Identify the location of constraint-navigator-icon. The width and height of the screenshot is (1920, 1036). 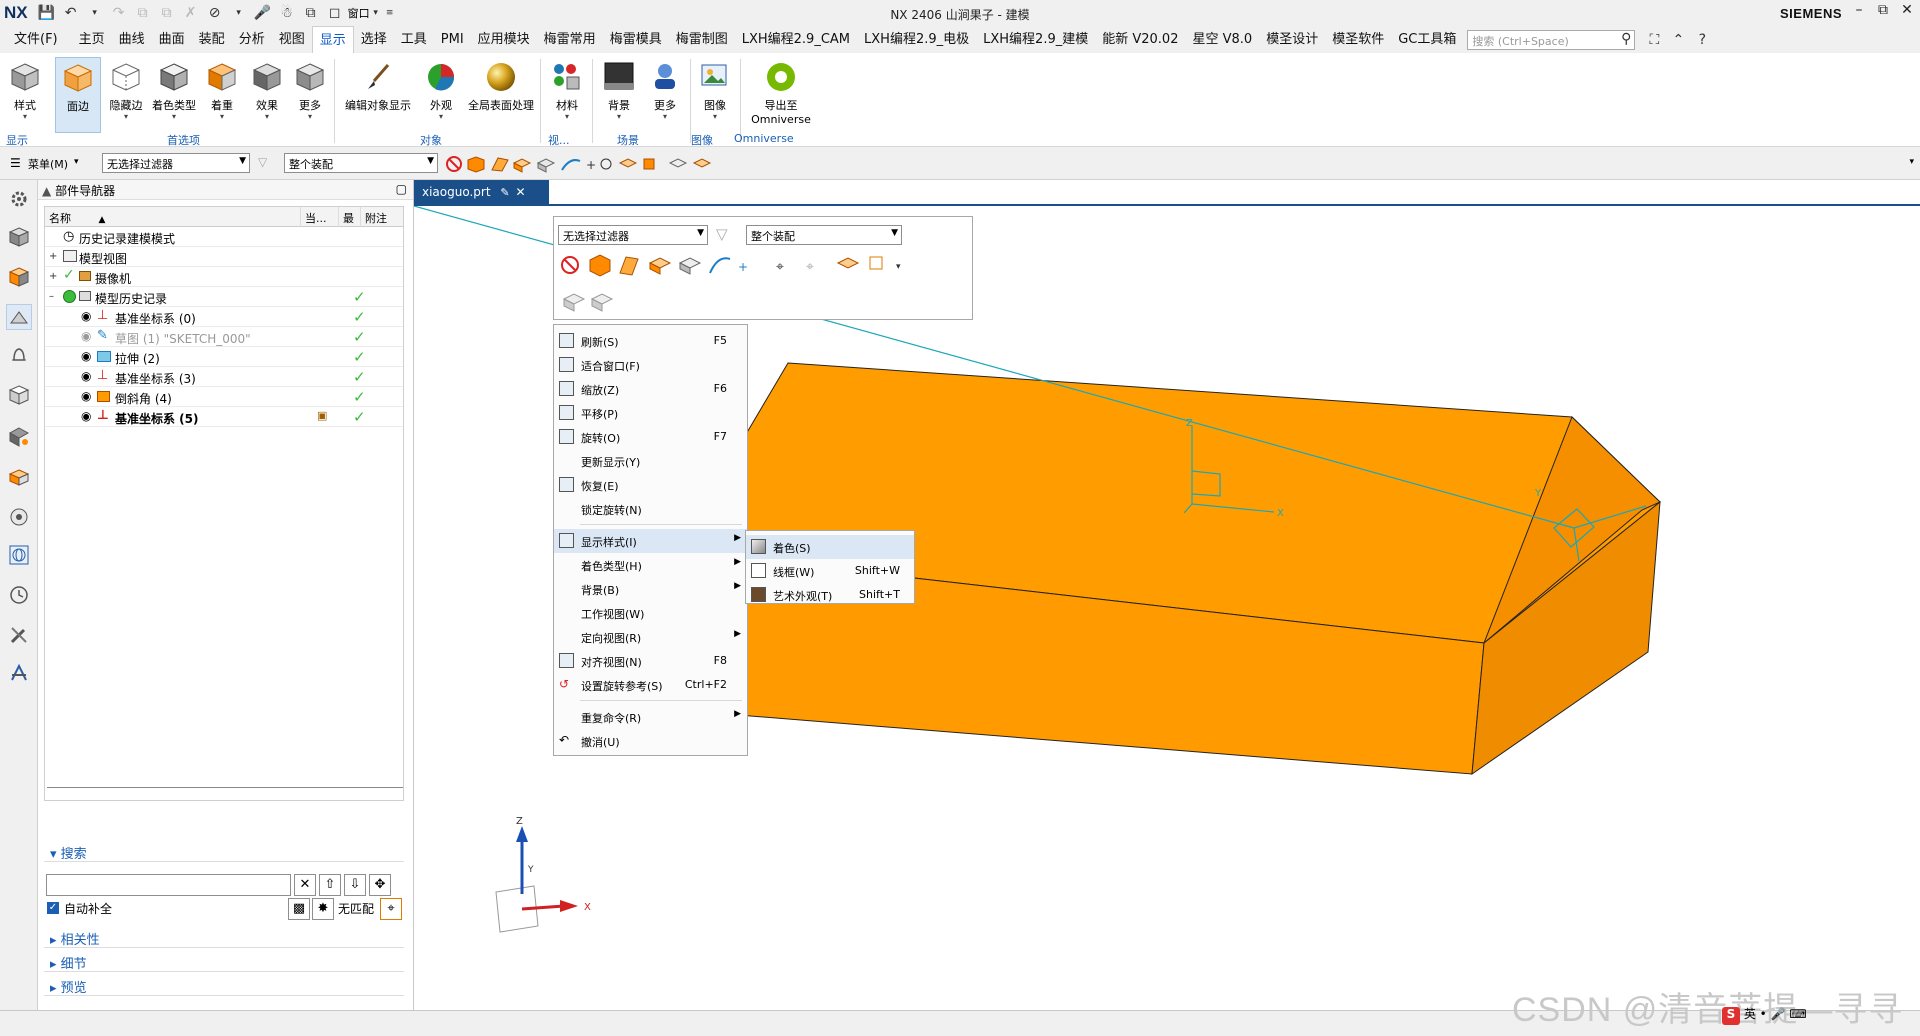
(19, 277).